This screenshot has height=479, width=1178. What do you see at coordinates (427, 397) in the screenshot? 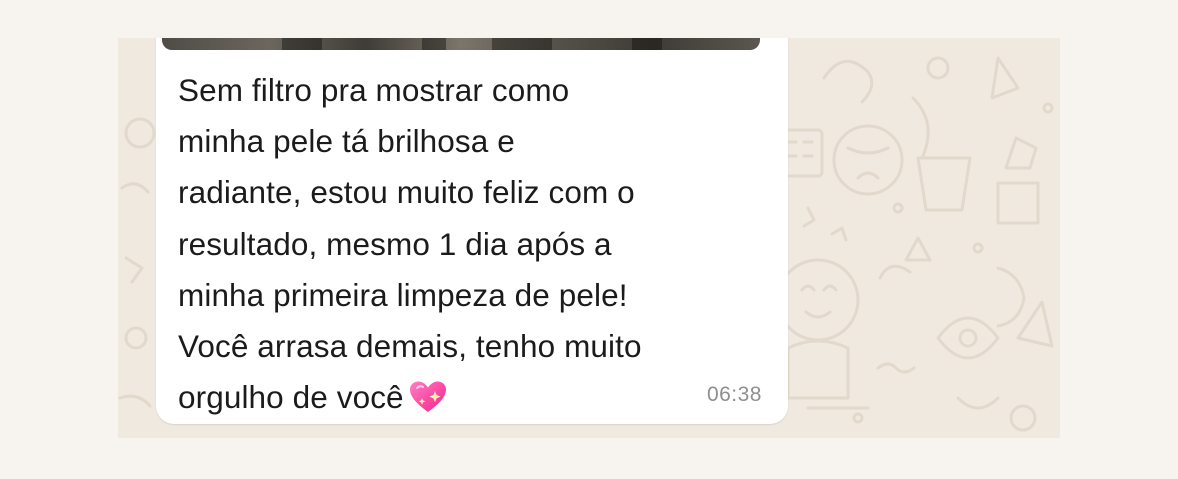
I see `sparkling-heart-icon` at bounding box center [427, 397].